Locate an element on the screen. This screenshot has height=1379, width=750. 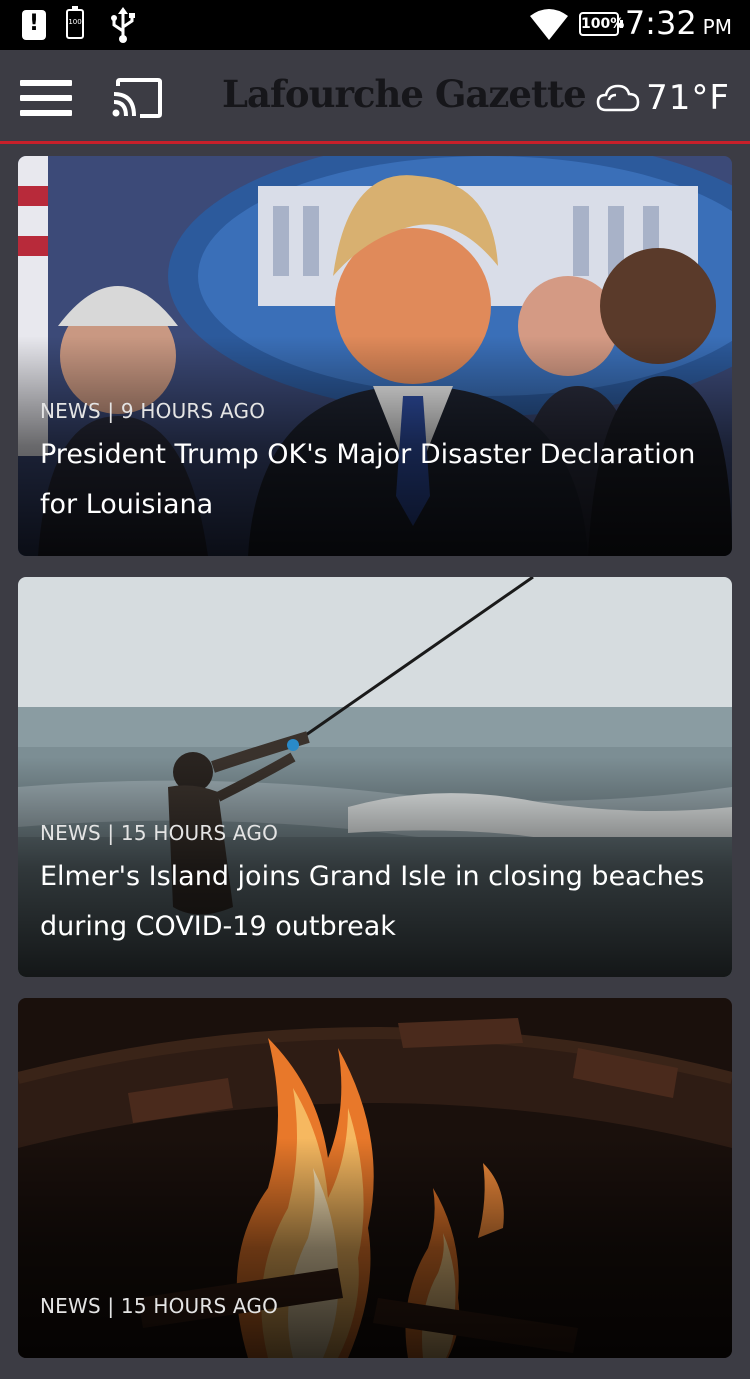
usb-icon is located at coordinates (123, 25).